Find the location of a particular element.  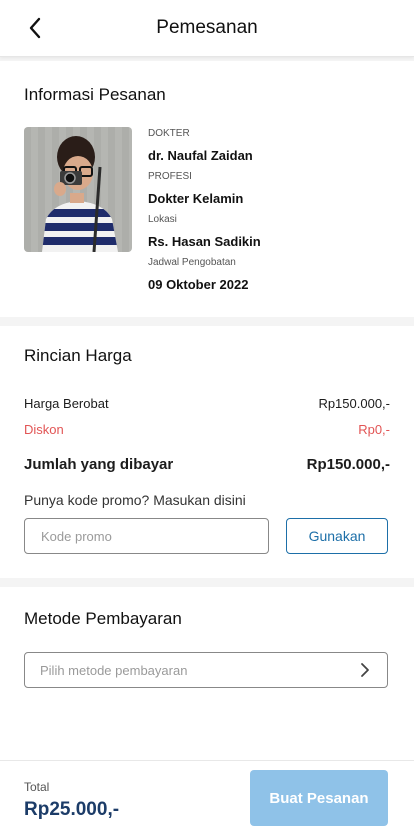

price-row-label: Jumlah yang dibayar is located at coordinates (99, 464).